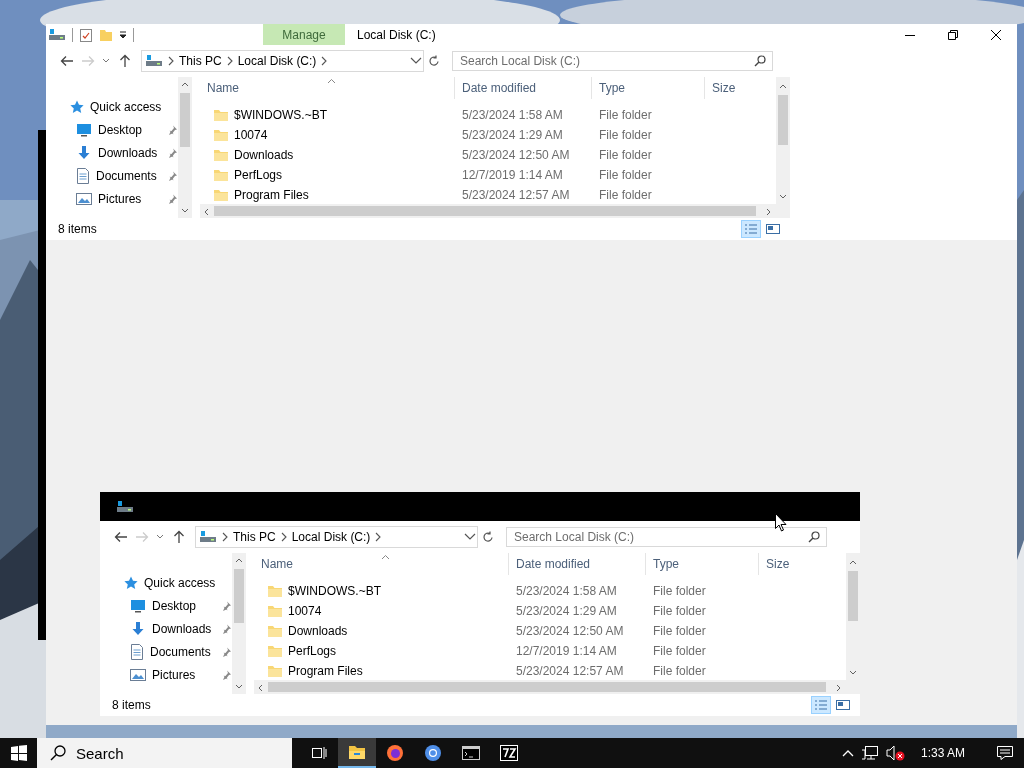 The width and height of the screenshot is (1024, 768). What do you see at coordinates (995, 34) in the screenshot?
I see `close-icon` at bounding box center [995, 34].